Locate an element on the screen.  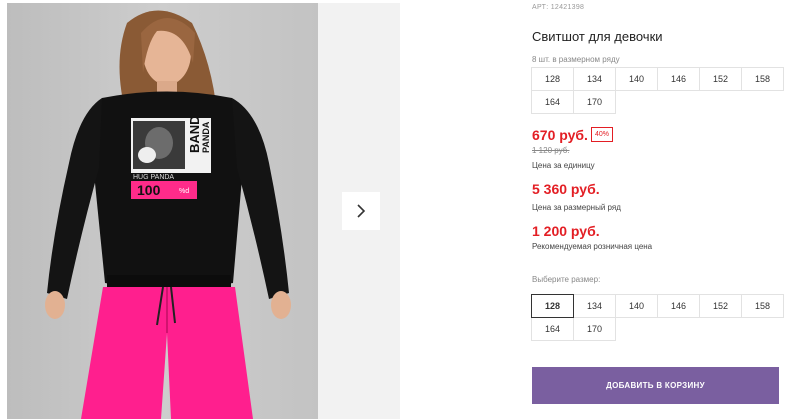
size-option: 170 is located at coordinates (594, 329).